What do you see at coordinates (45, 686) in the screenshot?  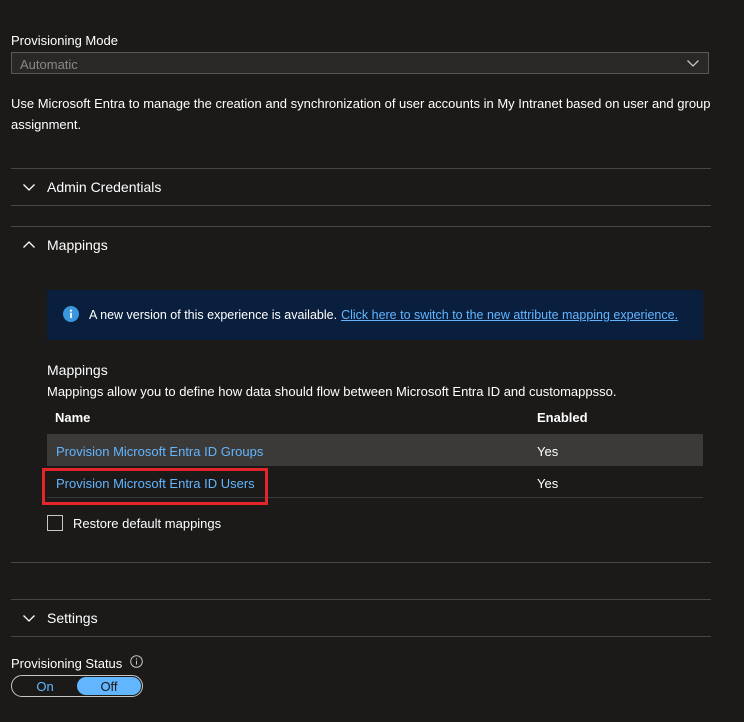 I see `status-on-option: On` at bounding box center [45, 686].